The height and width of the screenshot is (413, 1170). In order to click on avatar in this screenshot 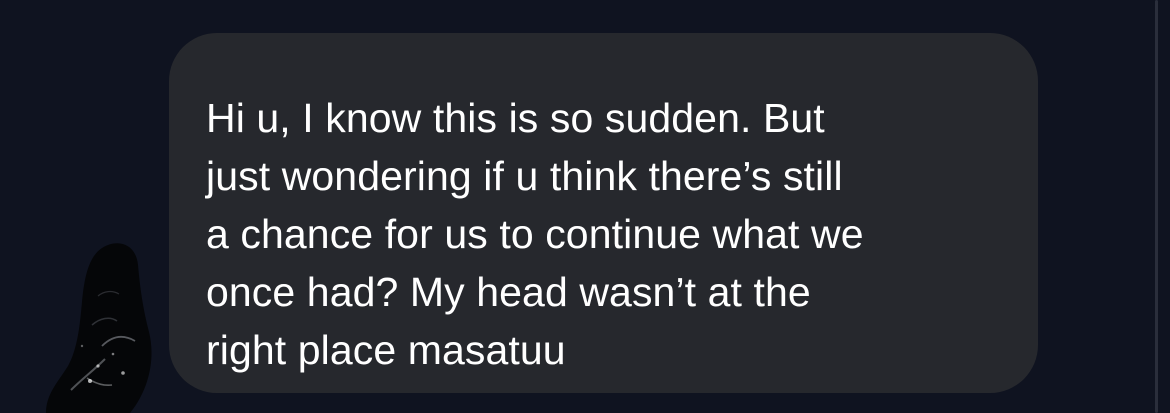, I will do `click(105, 321)`.